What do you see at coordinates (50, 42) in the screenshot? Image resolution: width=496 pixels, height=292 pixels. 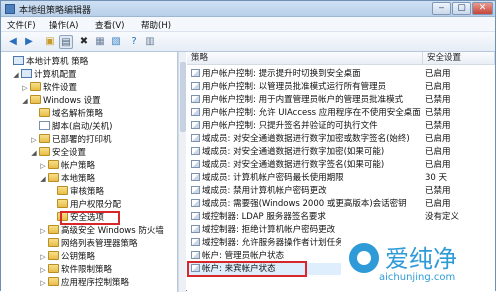 I see `up-folder-icon: ▣` at bounding box center [50, 42].